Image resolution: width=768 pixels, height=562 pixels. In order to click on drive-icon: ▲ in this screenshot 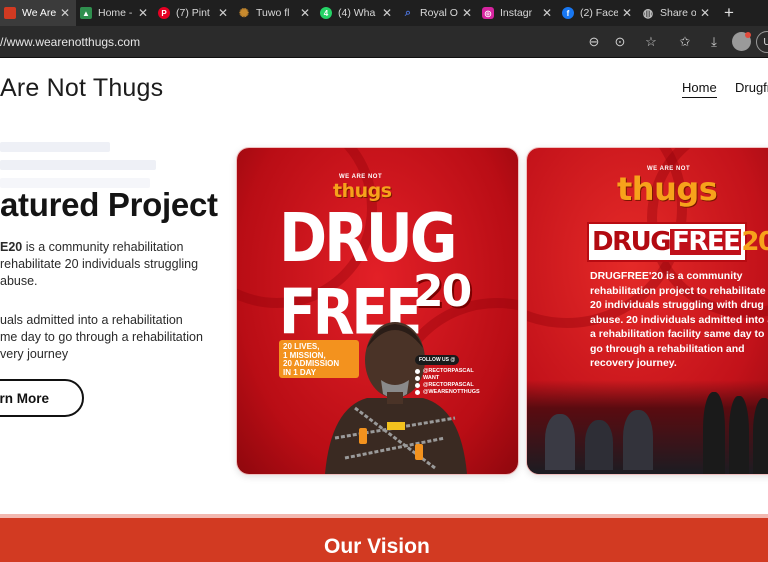, I will do `click(86, 13)`.